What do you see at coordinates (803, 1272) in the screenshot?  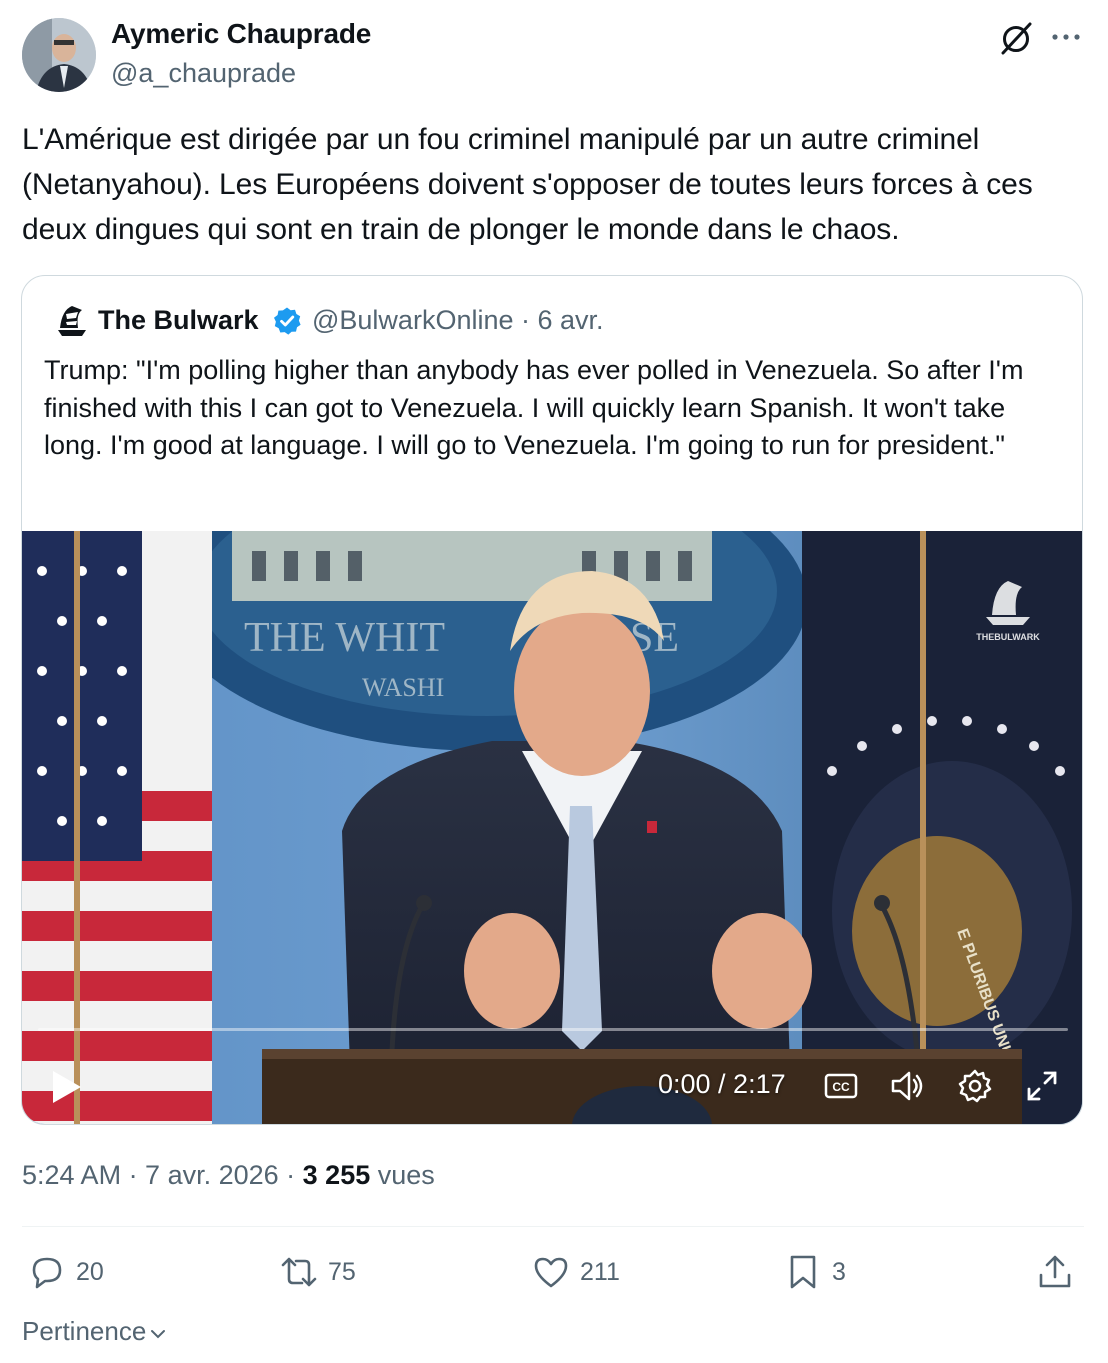 I see `bookmark-icon` at bounding box center [803, 1272].